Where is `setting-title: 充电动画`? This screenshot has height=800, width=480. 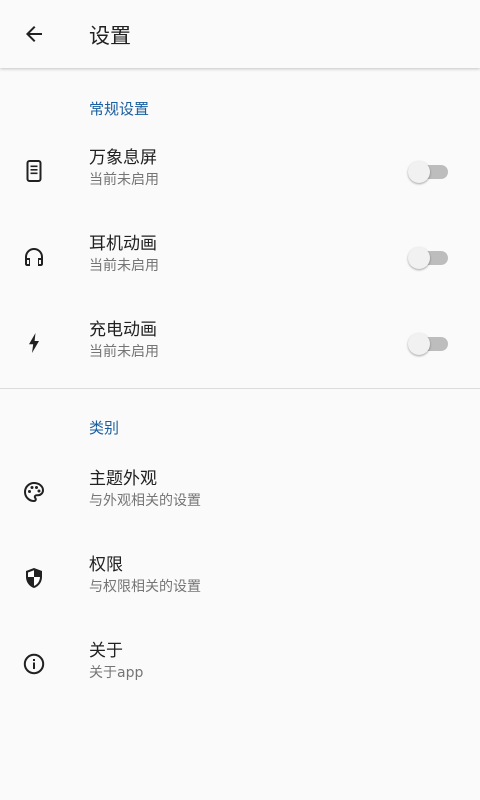 setting-title: 充电动画 is located at coordinates (123, 330).